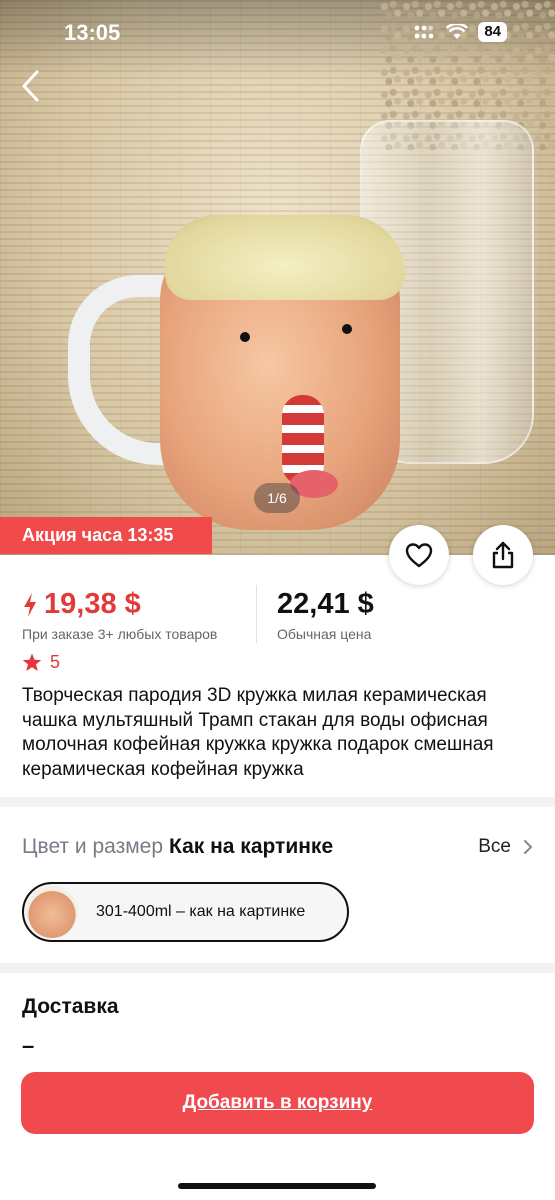 The width and height of the screenshot is (555, 1200). I want to click on variant-option-label: 301-400ml – как на картинке, so click(201, 911).